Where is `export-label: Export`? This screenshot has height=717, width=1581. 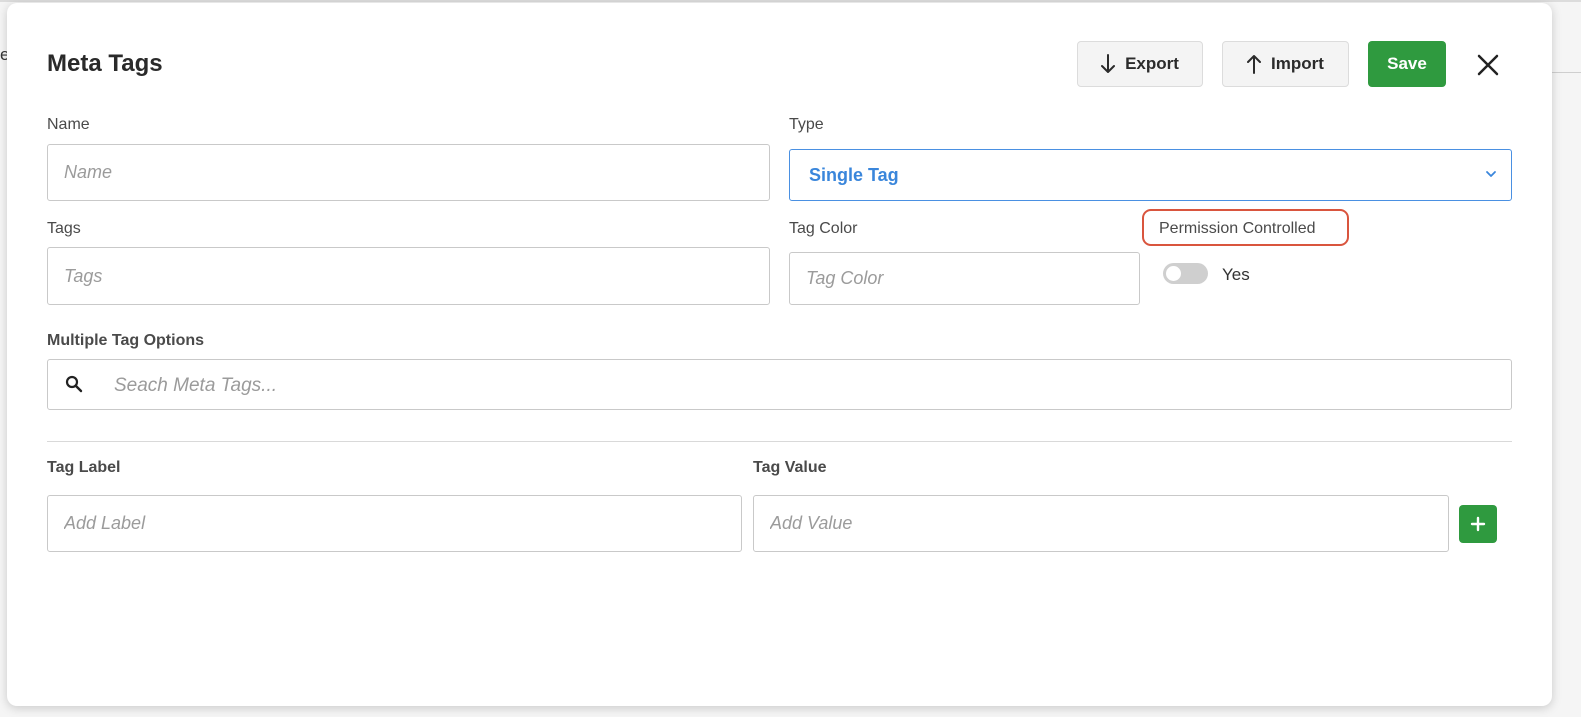 export-label: Export is located at coordinates (1152, 63).